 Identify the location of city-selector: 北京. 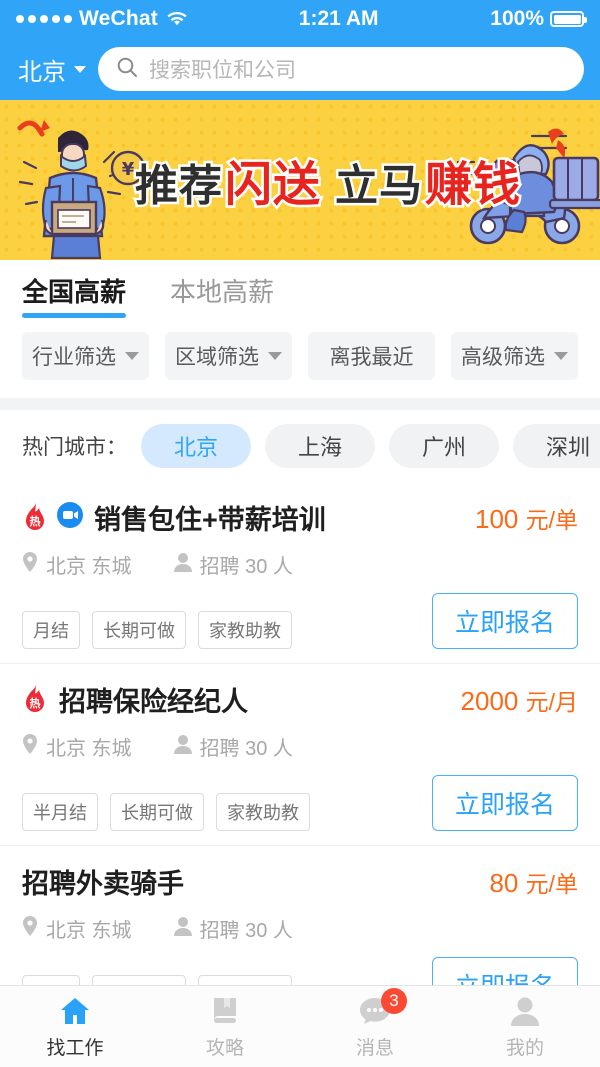
(52, 69).